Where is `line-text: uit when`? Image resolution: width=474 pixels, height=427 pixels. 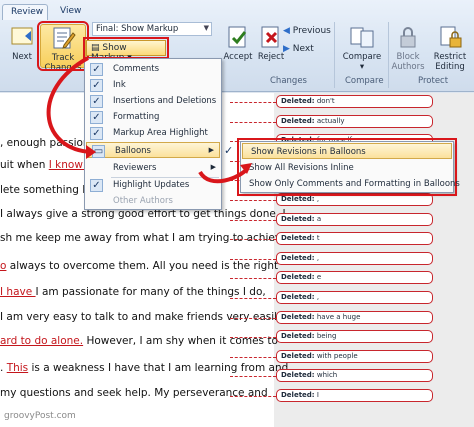 line-text: uit when is located at coordinates (24, 165).